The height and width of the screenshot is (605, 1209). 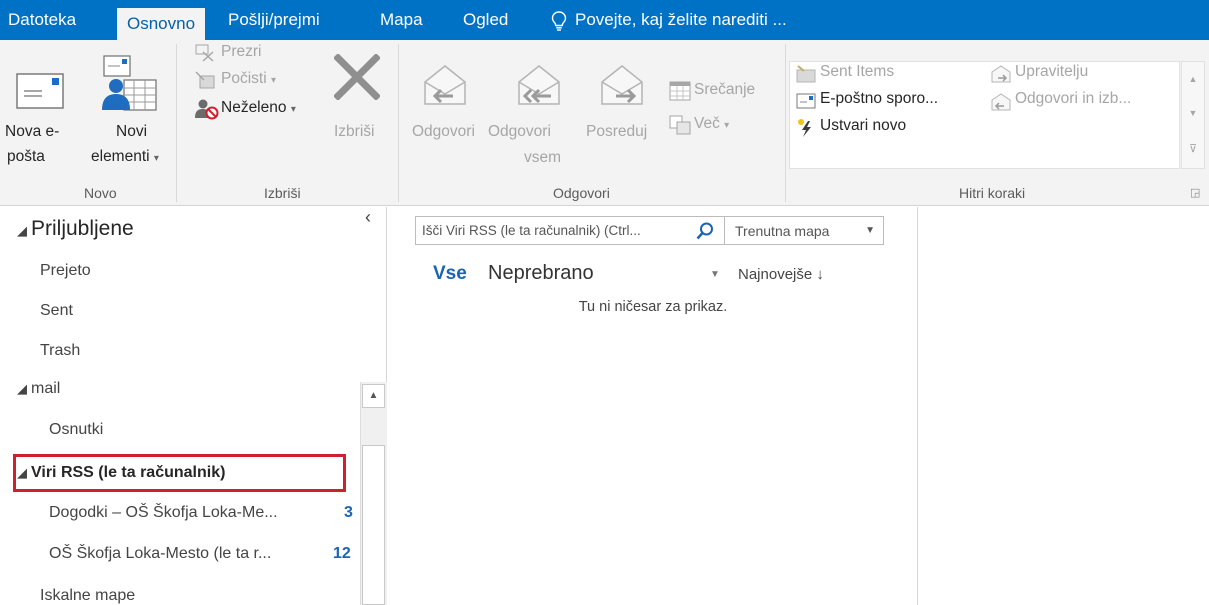 What do you see at coordinates (32, 131) in the screenshot?
I see `new-email-label-1: Nova e-` at bounding box center [32, 131].